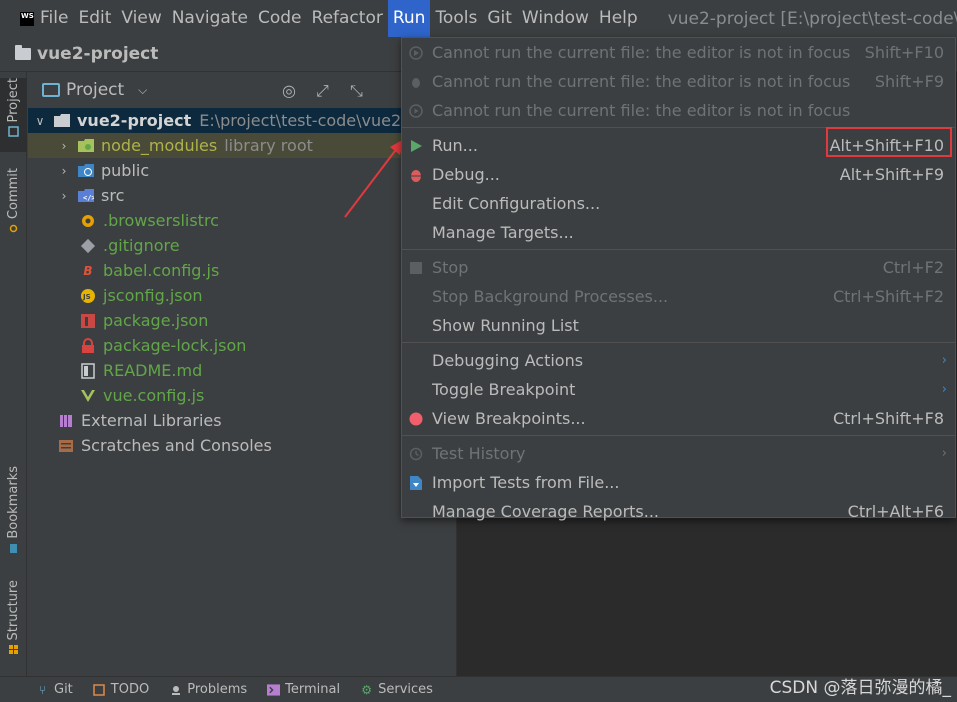 Image resolution: width=957 pixels, height=702 pixels. I want to click on tree-row-package-json: package.json, so click(242, 320).